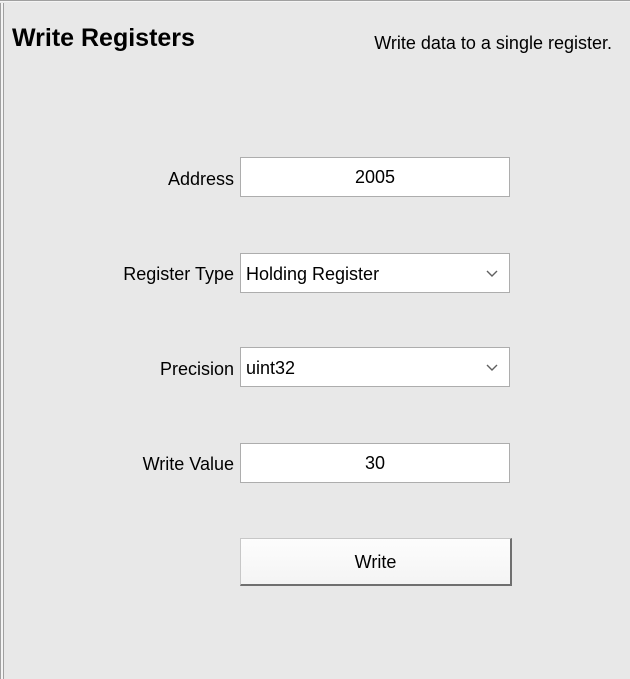 The image size is (630, 679). I want to click on precision-dropdown: uint32, so click(375, 367).